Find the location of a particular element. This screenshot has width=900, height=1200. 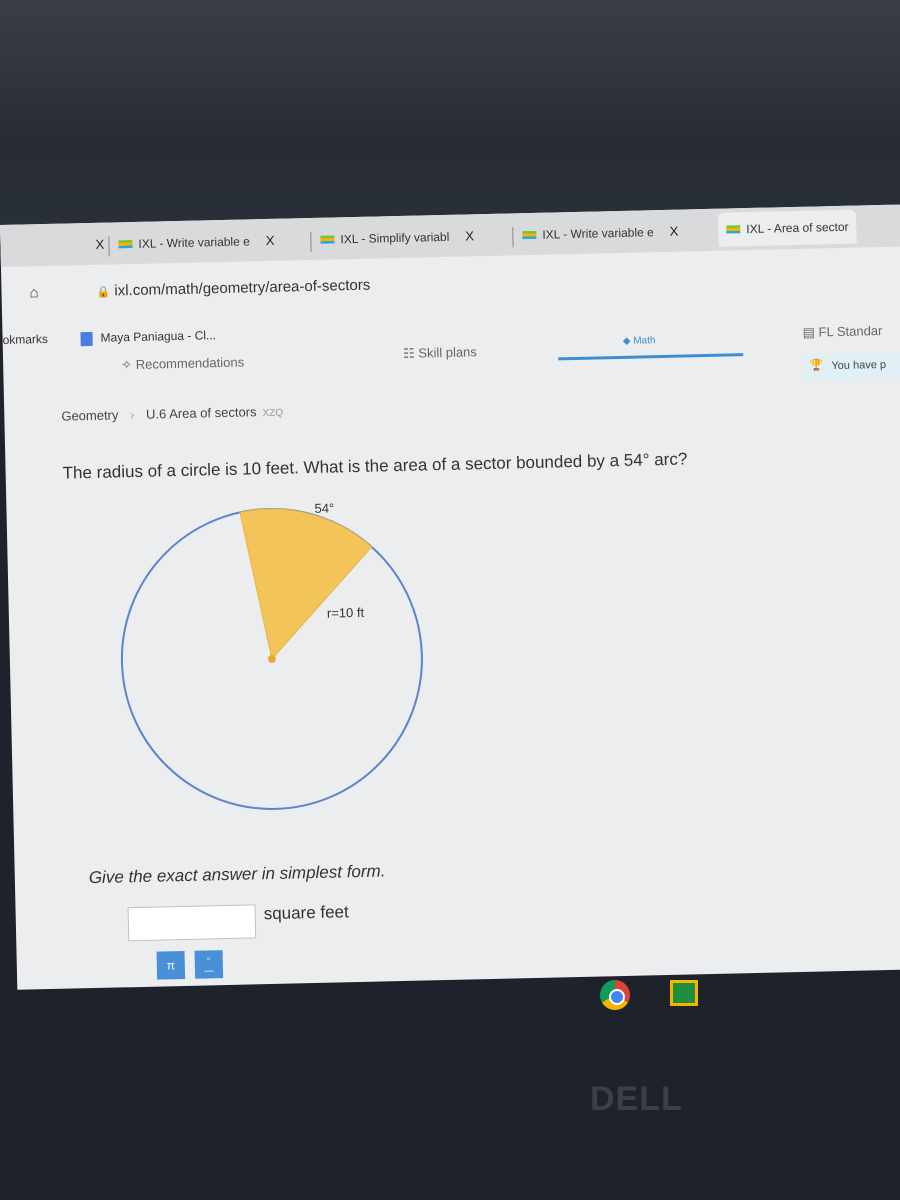

docs-icon is located at coordinates (86, 339).